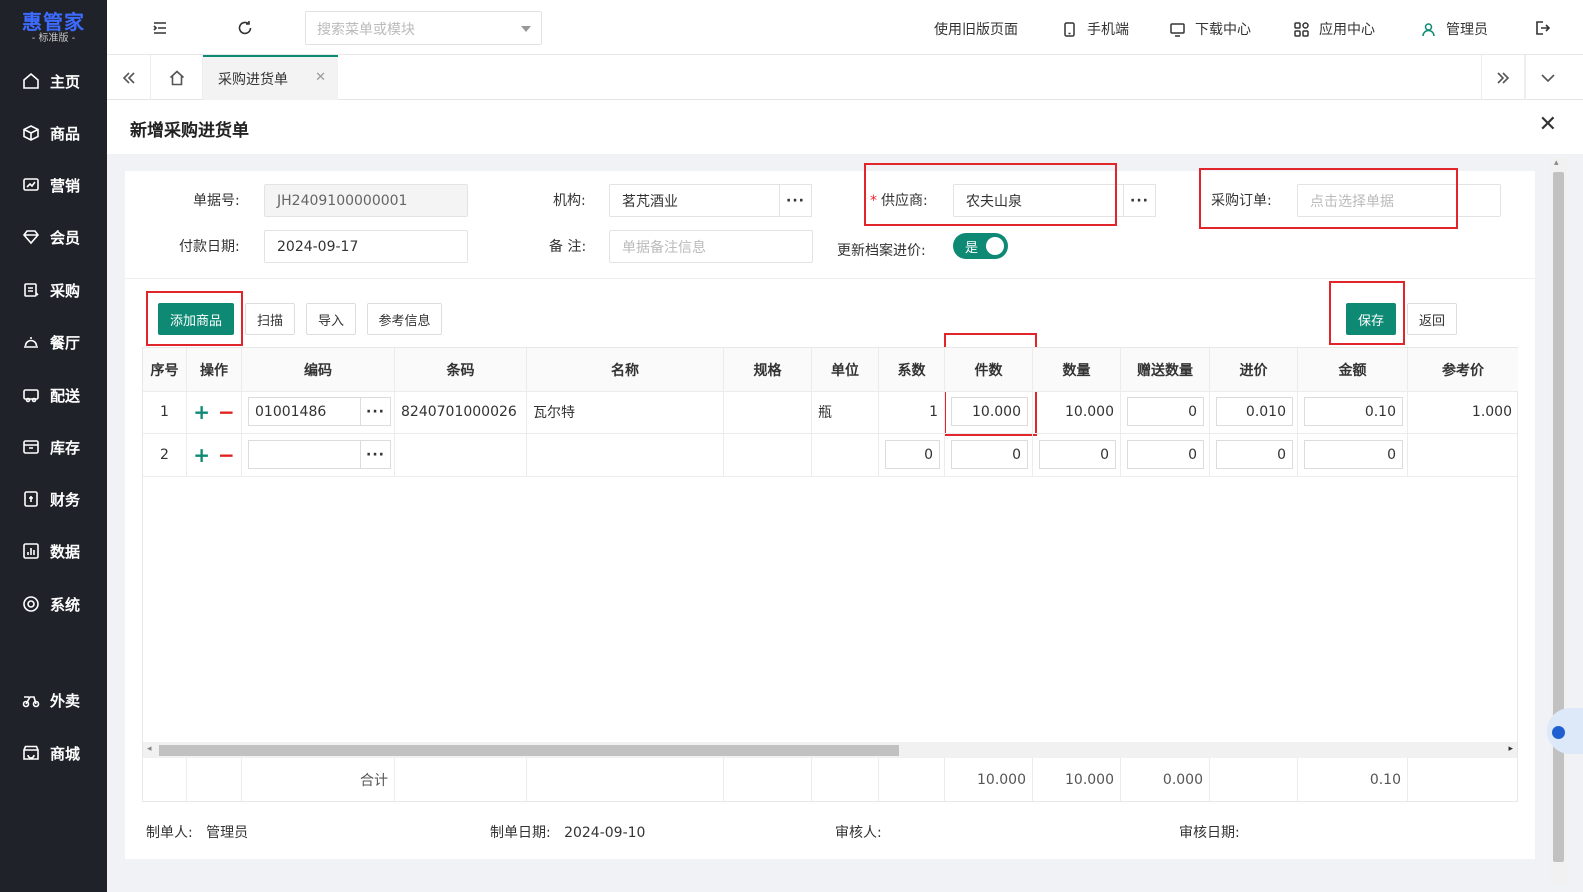 This screenshot has height=892, width=1583. I want to click on sidebar-item-data: 数据, so click(53, 551).